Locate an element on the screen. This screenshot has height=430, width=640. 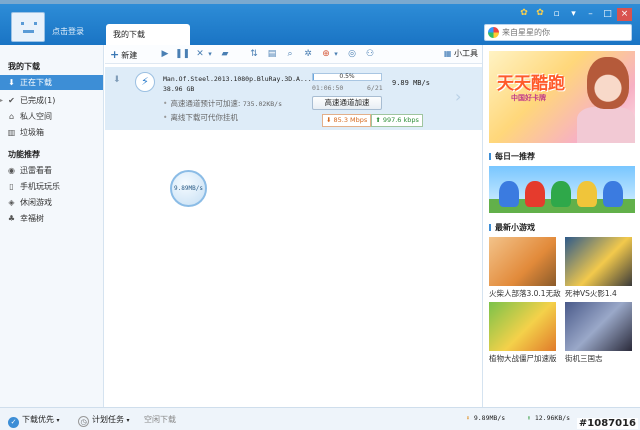
tools-button: ▦ 小工具 is located at coordinates (461, 53).